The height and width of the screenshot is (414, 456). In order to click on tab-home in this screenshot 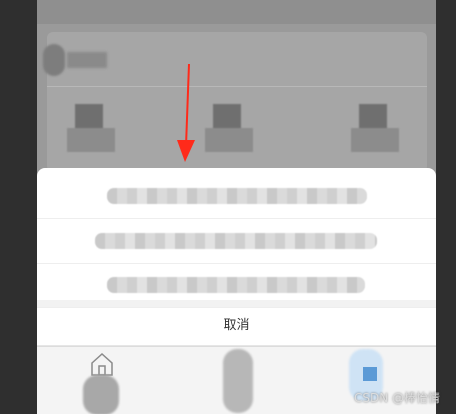, I will do `click(105, 381)`.